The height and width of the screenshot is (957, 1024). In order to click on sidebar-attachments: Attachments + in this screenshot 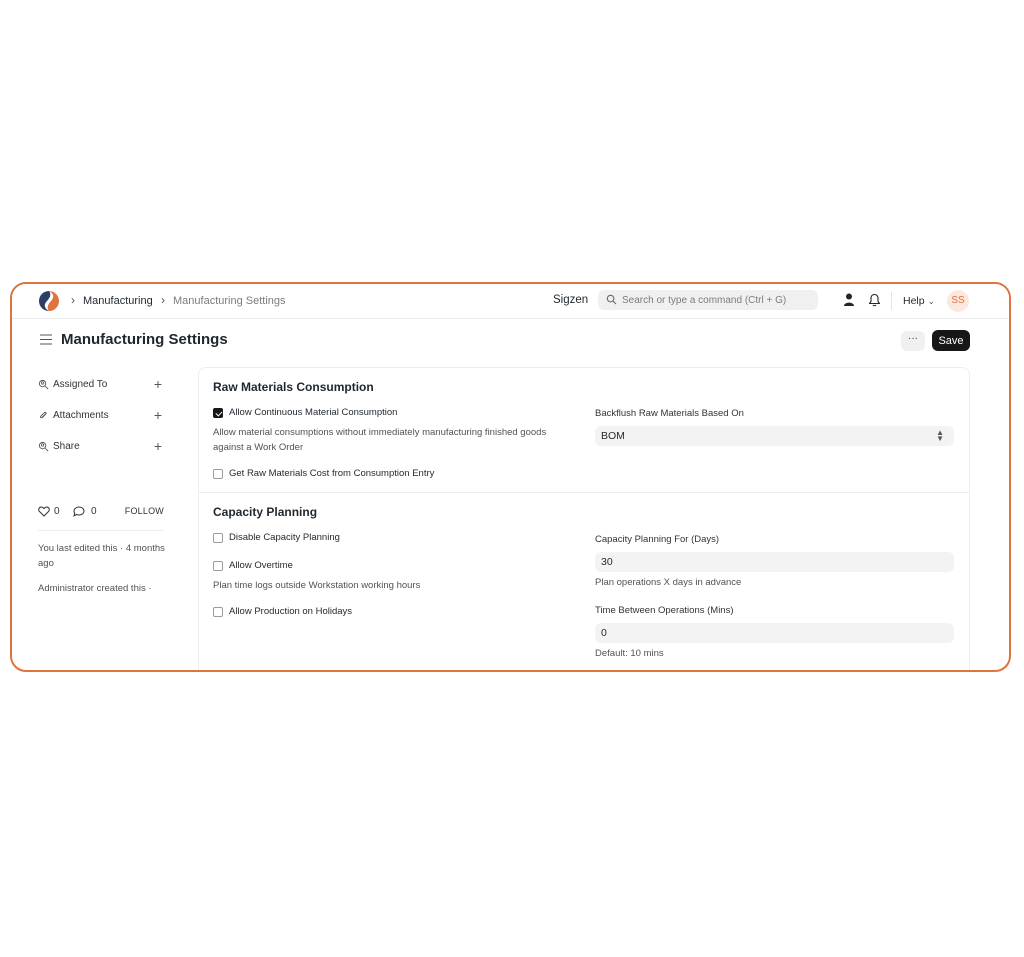, I will do `click(100, 416)`.